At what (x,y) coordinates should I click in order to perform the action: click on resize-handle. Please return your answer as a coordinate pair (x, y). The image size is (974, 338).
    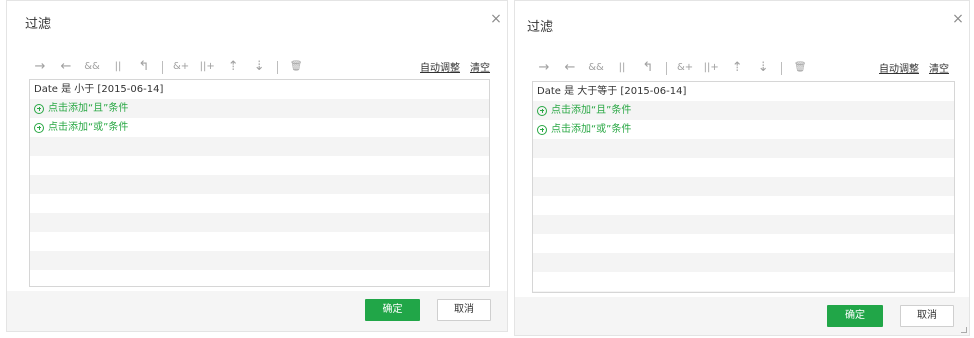
    Looking at the image, I should click on (964, 330).